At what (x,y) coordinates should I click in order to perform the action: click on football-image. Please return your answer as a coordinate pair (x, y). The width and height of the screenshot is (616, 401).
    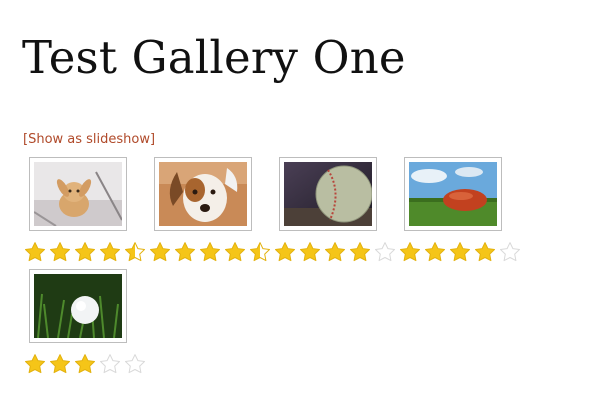
    Looking at the image, I should click on (453, 194).